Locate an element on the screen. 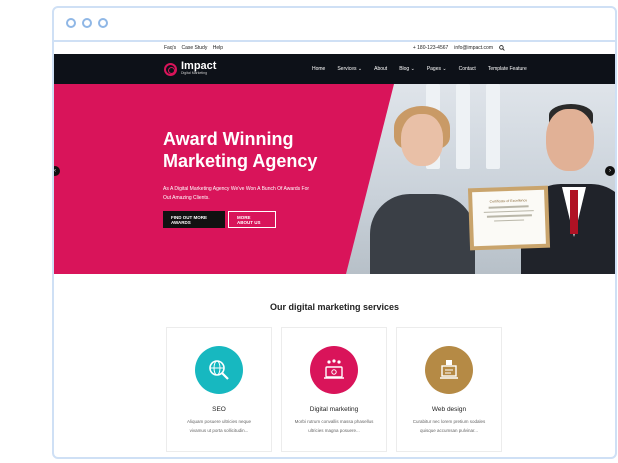  service-name: Digital marketing is located at coordinates (334, 409).